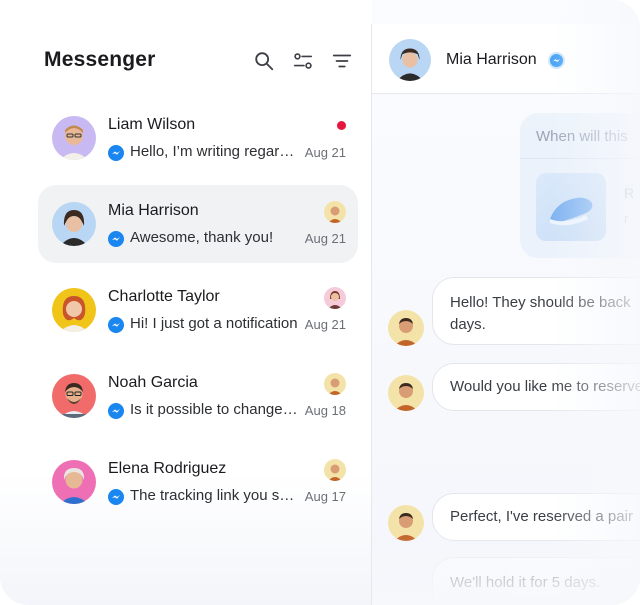 This screenshot has width=640, height=605. What do you see at coordinates (545, 386) in the screenshot?
I see `message-text: Would you like me to reserve` at bounding box center [545, 386].